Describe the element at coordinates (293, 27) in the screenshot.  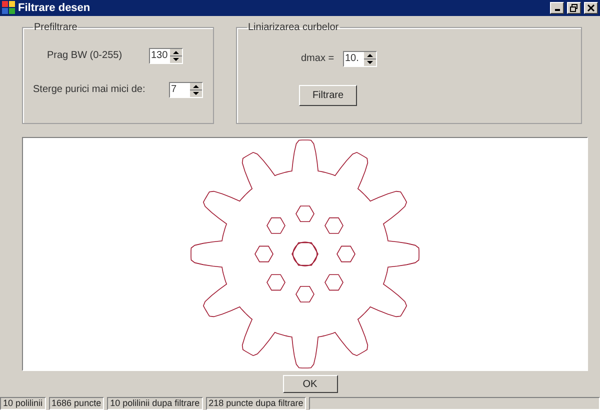
I see `group-title: Liniarizarea curbelor` at that location.